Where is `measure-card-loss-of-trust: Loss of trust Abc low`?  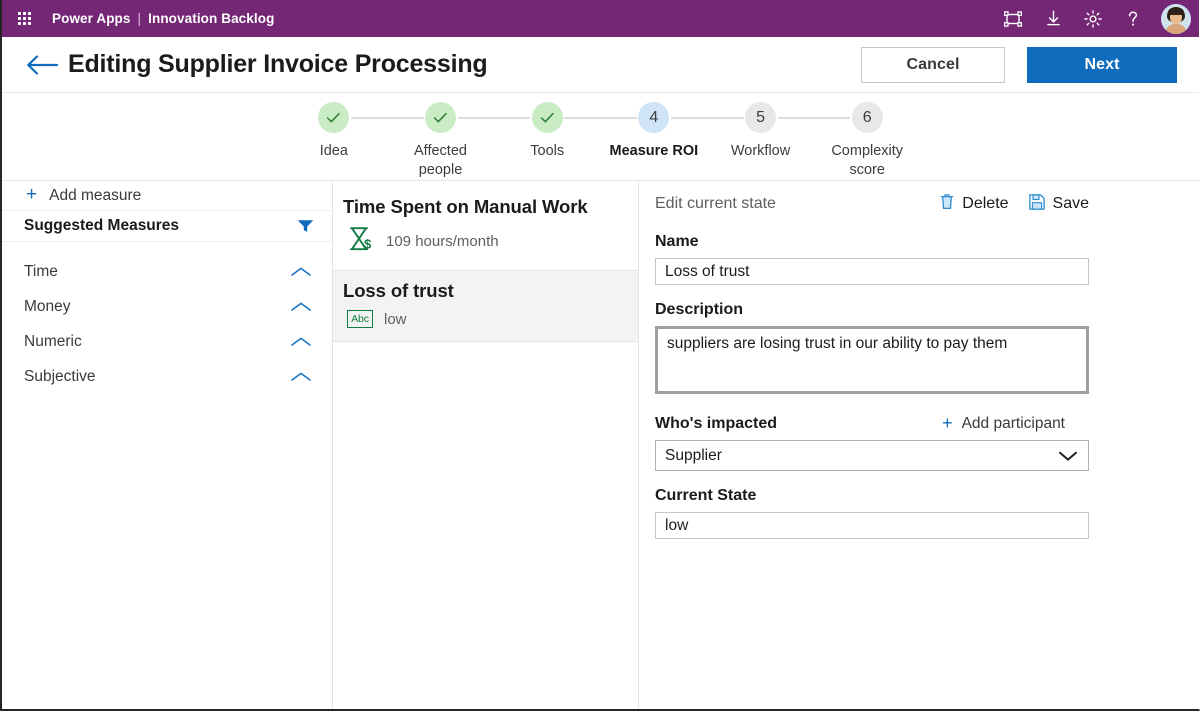 measure-card-loss-of-trust: Loss of trust Abc low is located at coordinates (485, 307).